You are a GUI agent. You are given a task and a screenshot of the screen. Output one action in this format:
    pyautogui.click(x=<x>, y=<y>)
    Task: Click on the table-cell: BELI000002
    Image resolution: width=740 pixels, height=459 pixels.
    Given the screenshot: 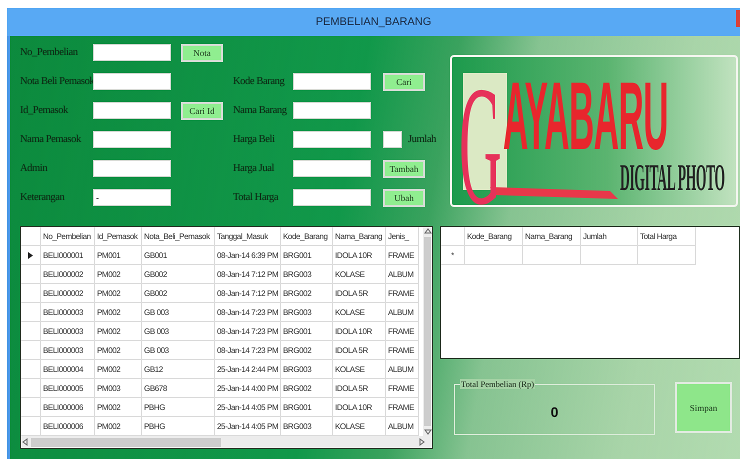 What is the action you would take?
    pyautogui.click(x=68, y=274)
    